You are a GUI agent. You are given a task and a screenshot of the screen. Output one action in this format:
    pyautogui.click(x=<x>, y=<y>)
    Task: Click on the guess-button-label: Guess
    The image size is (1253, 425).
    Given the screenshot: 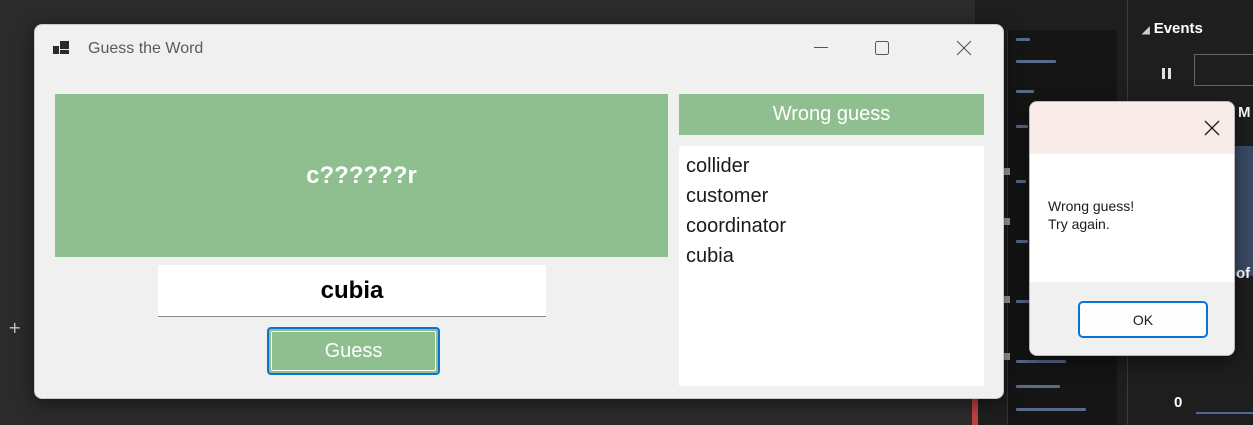 What is the action you would take?
    pyautogui.click(x=353, y=350)
    